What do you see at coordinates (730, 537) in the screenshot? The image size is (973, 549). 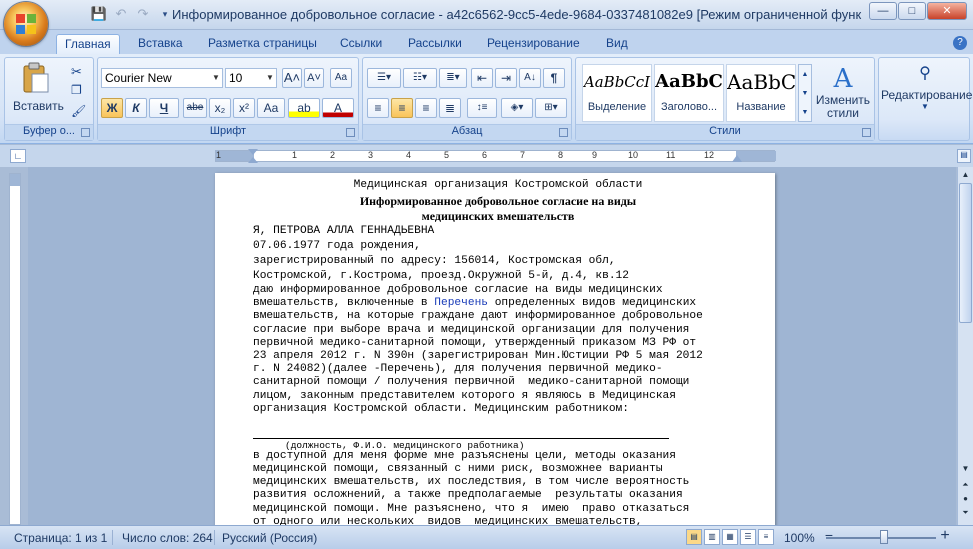 I see `web-layout-icon: ▦` at bounding box center [730, 537].